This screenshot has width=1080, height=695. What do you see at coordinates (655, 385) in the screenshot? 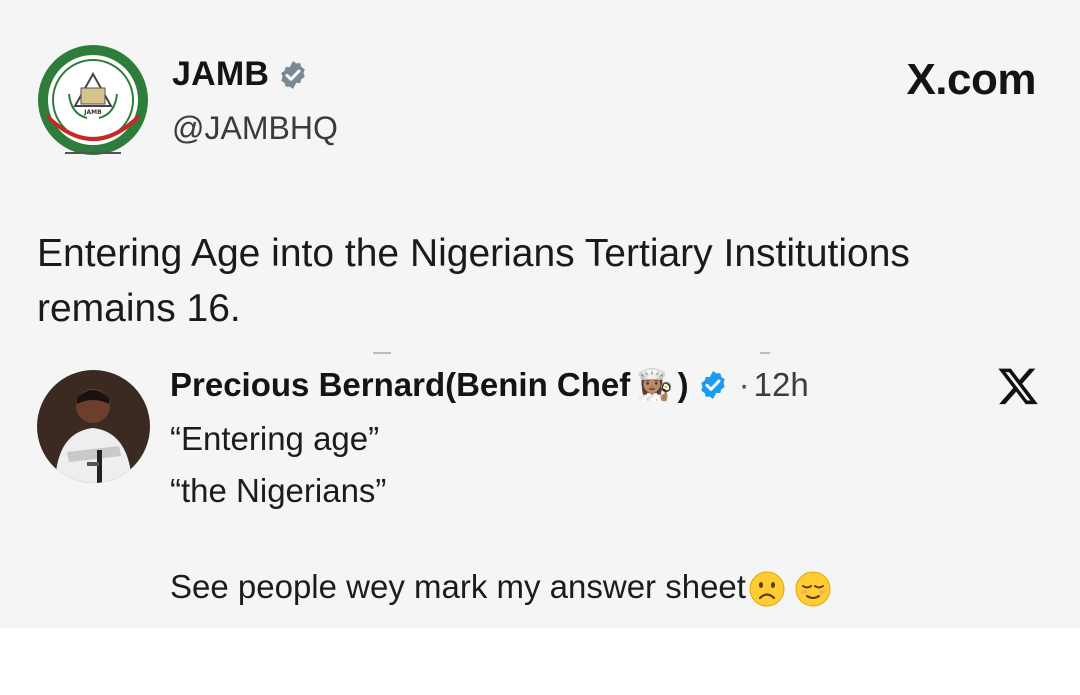
I see `chef-emoji-icon: 👩🏽‍🍳` at bounding box center [655, 385].